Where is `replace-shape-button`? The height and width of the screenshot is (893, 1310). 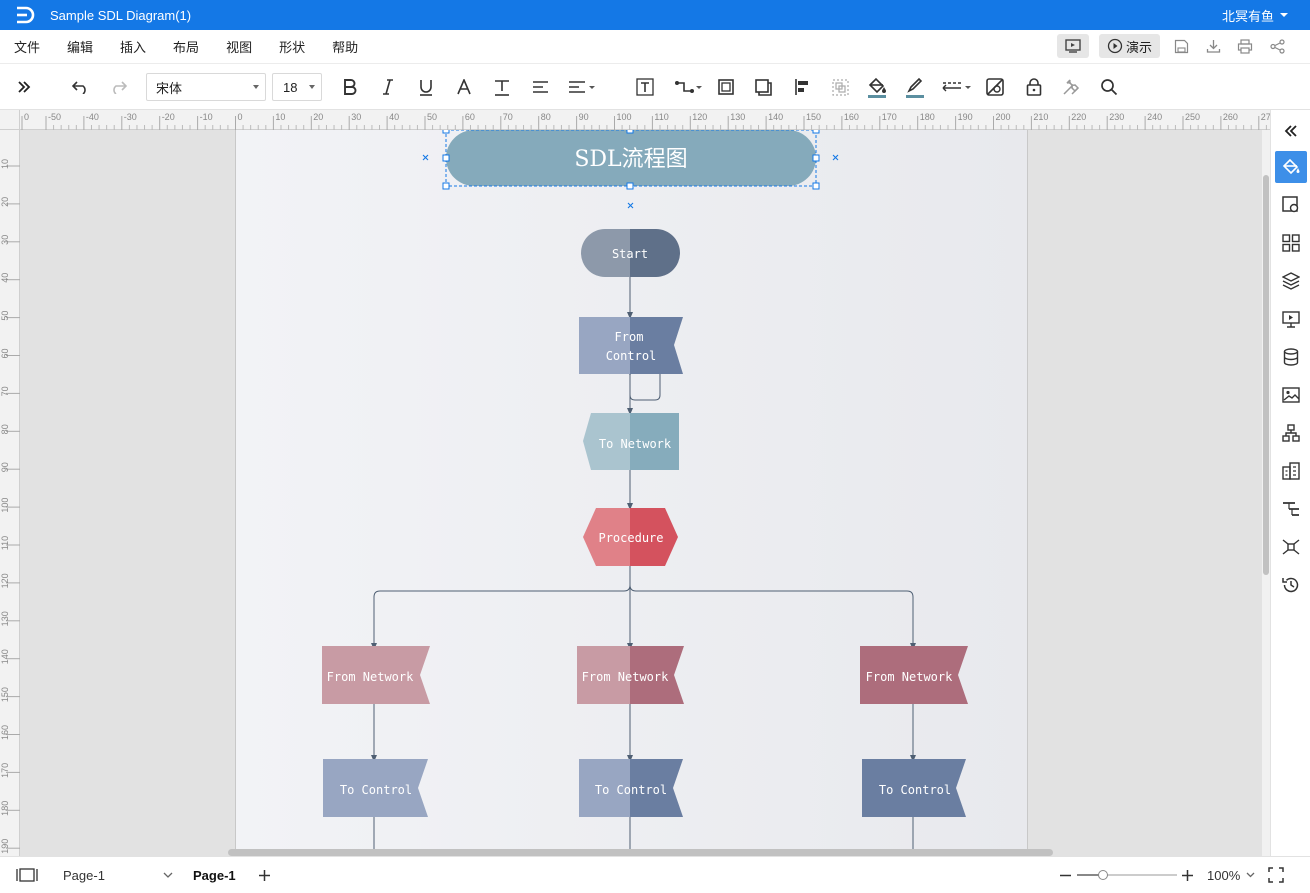 replace-shape-button is located at coordinates (995, 87).